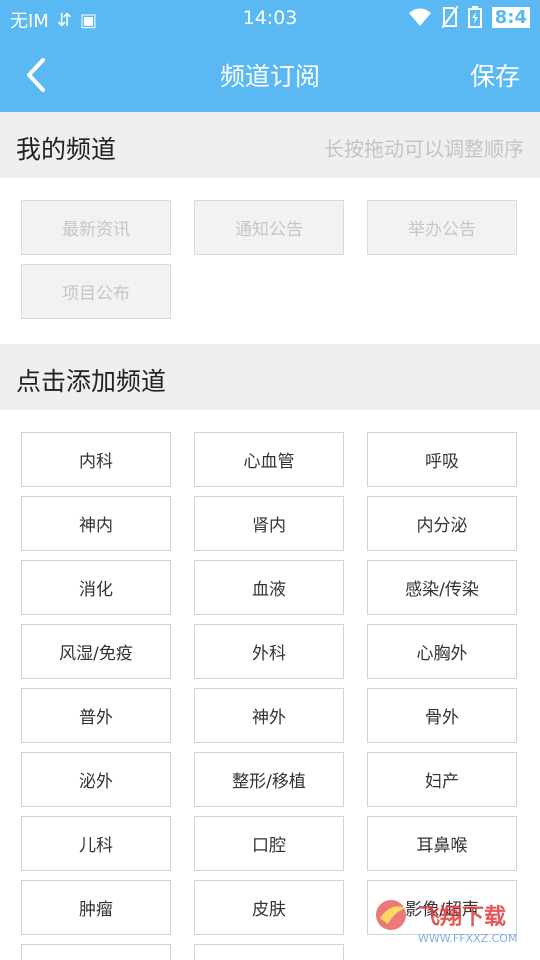  I want to click on watermark: 飞翔下载 WWW.FFXXZ.COM, so click(451, 924).